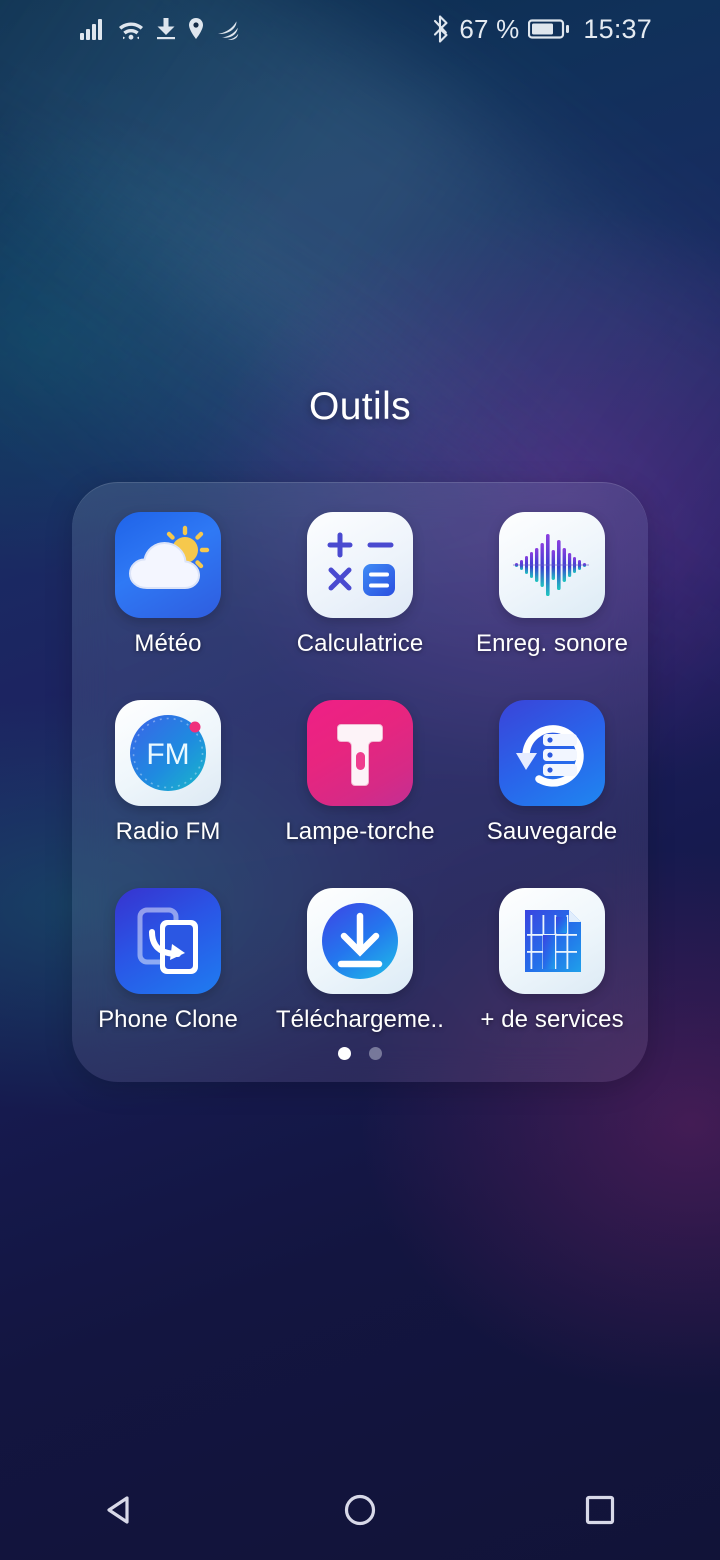 The width and height of the screenshot is (720, 1560). I want to click on status-bar-clock: 15:37, so click(617, 28).